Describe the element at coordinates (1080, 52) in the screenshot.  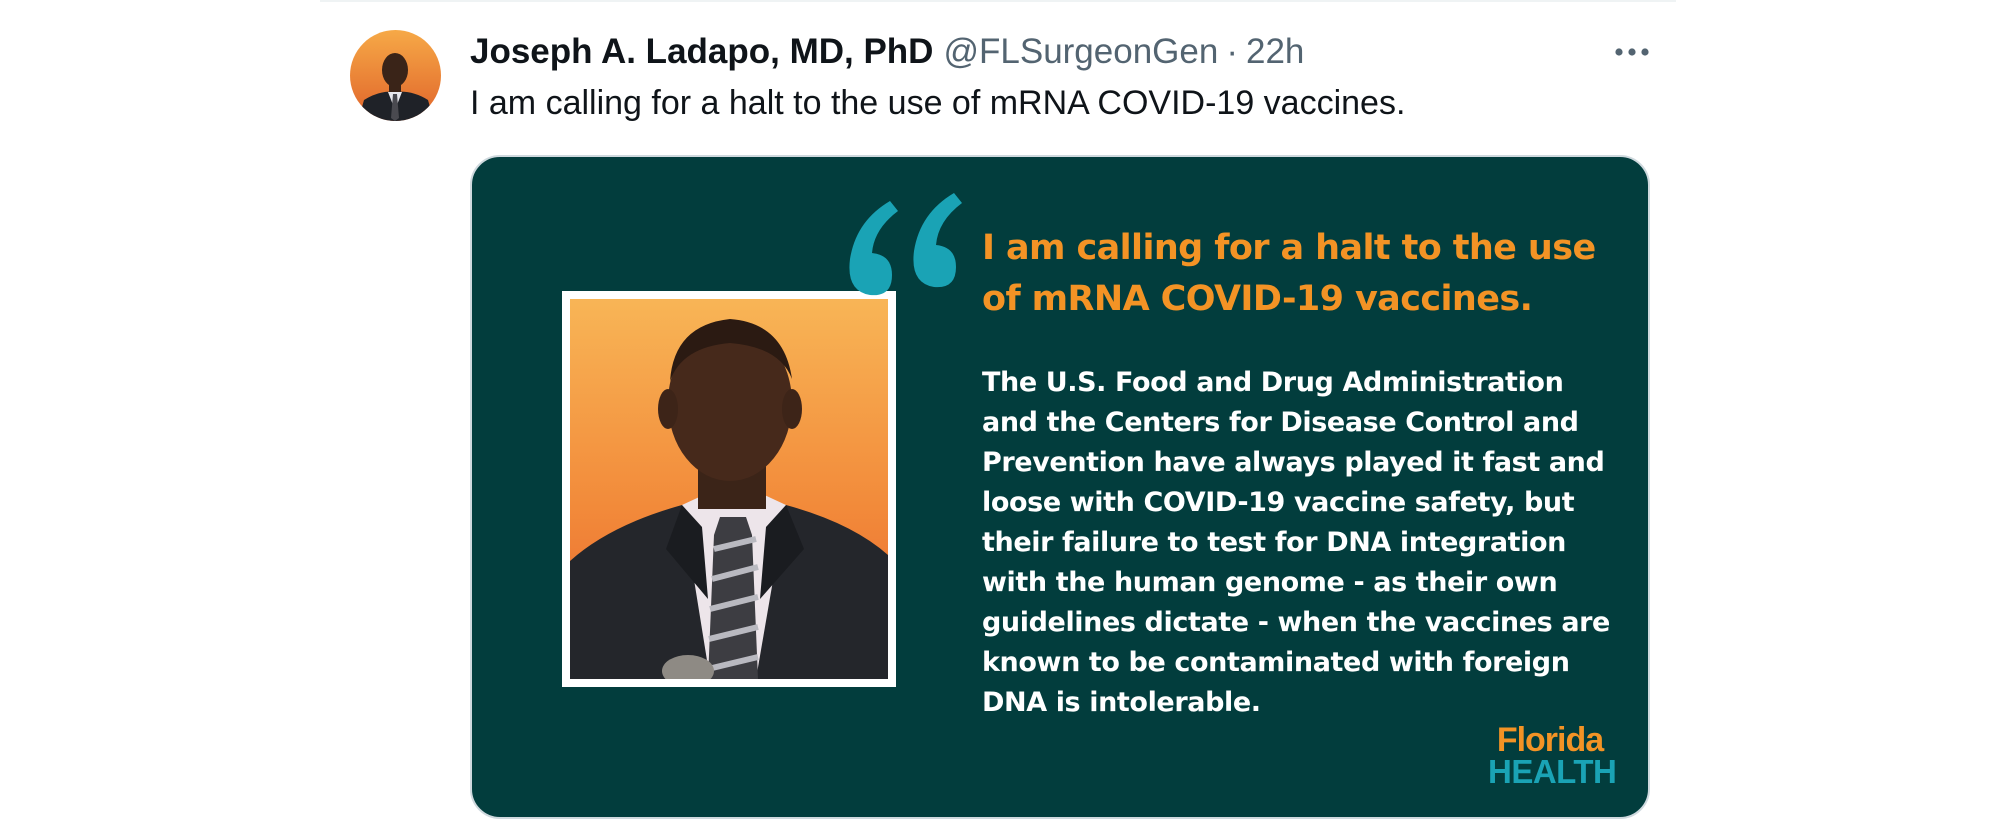
I see `author-handle: @FLSurgeonGen` at that location.